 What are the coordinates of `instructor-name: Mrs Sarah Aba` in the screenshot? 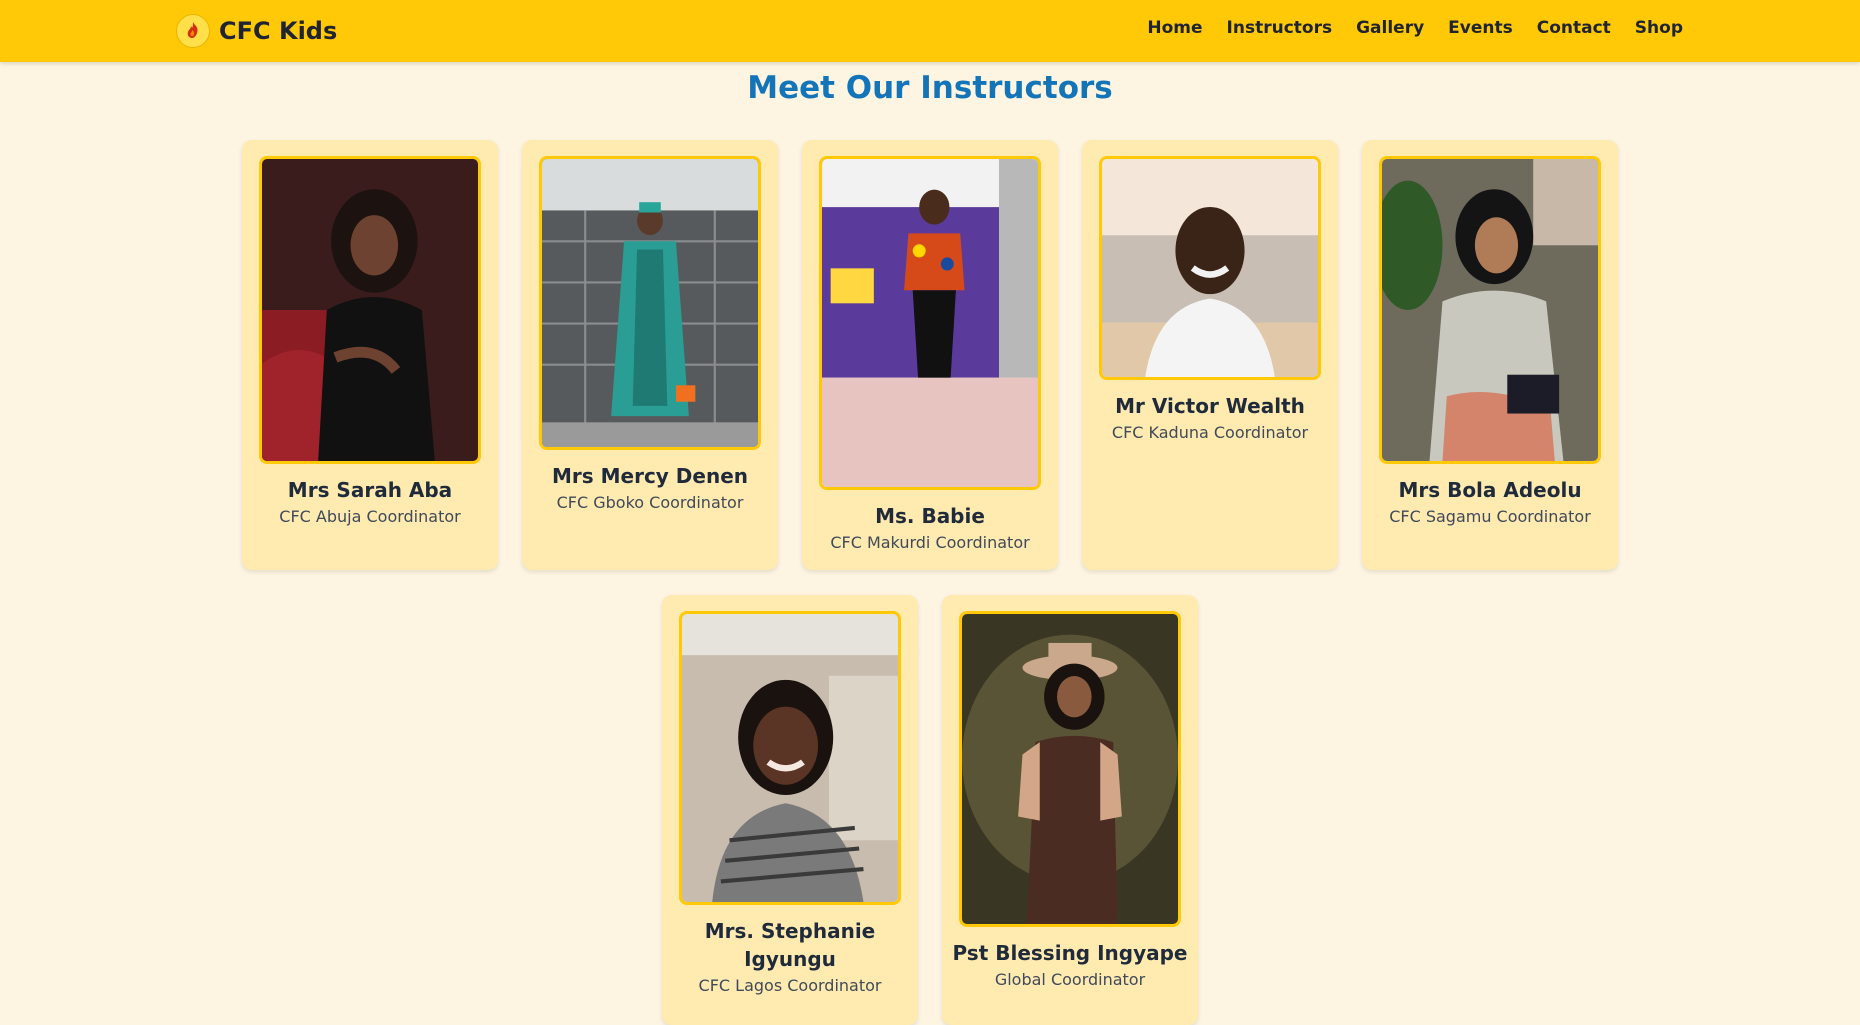 It's located at (370, 490).